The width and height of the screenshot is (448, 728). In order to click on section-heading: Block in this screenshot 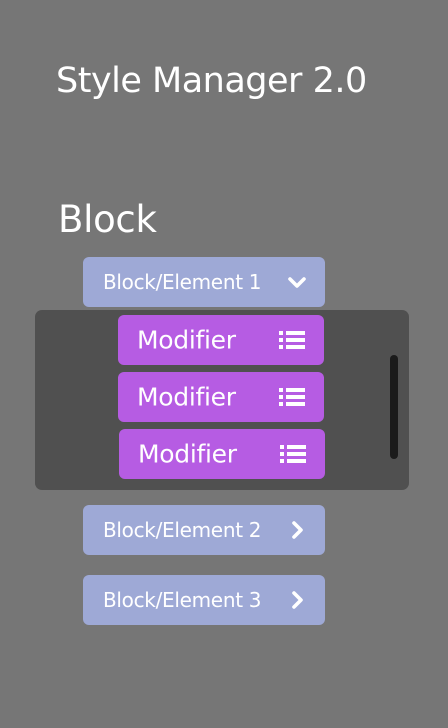, I will do `click(107, 219)`.